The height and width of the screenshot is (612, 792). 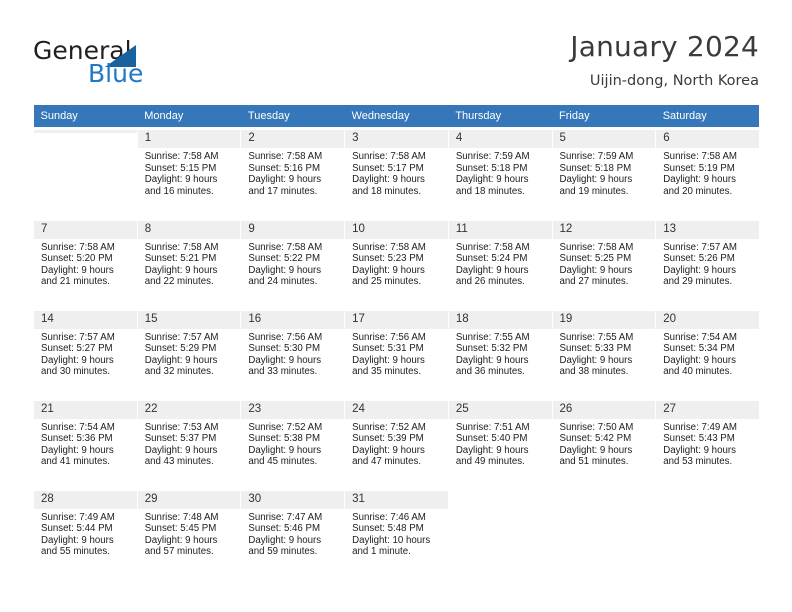 What do you see at coordinates (490, 282) in the screenshot?
I see `daylight-text-line2: and 26 minutes.` at bounding box center [490, 282].